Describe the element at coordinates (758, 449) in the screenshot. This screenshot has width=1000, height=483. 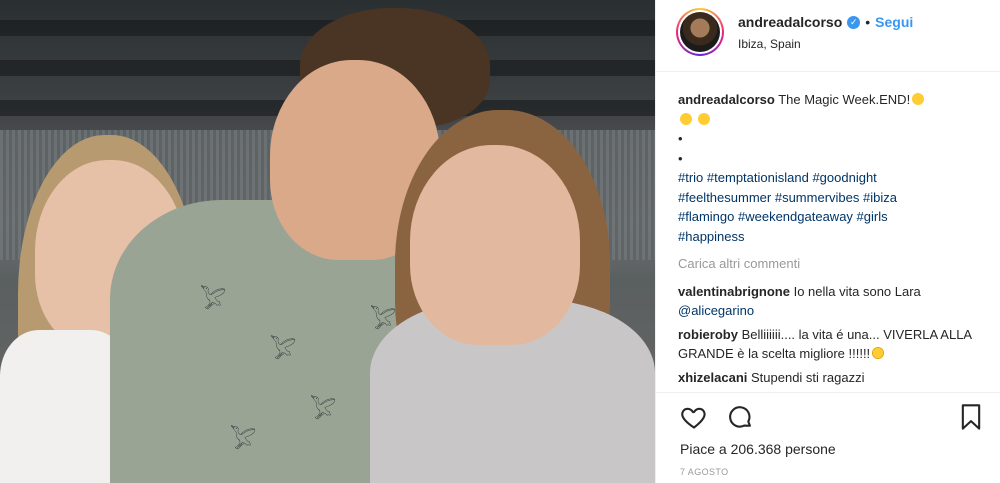
I see `likes-count: Piace a 206.368 persone` at that location.